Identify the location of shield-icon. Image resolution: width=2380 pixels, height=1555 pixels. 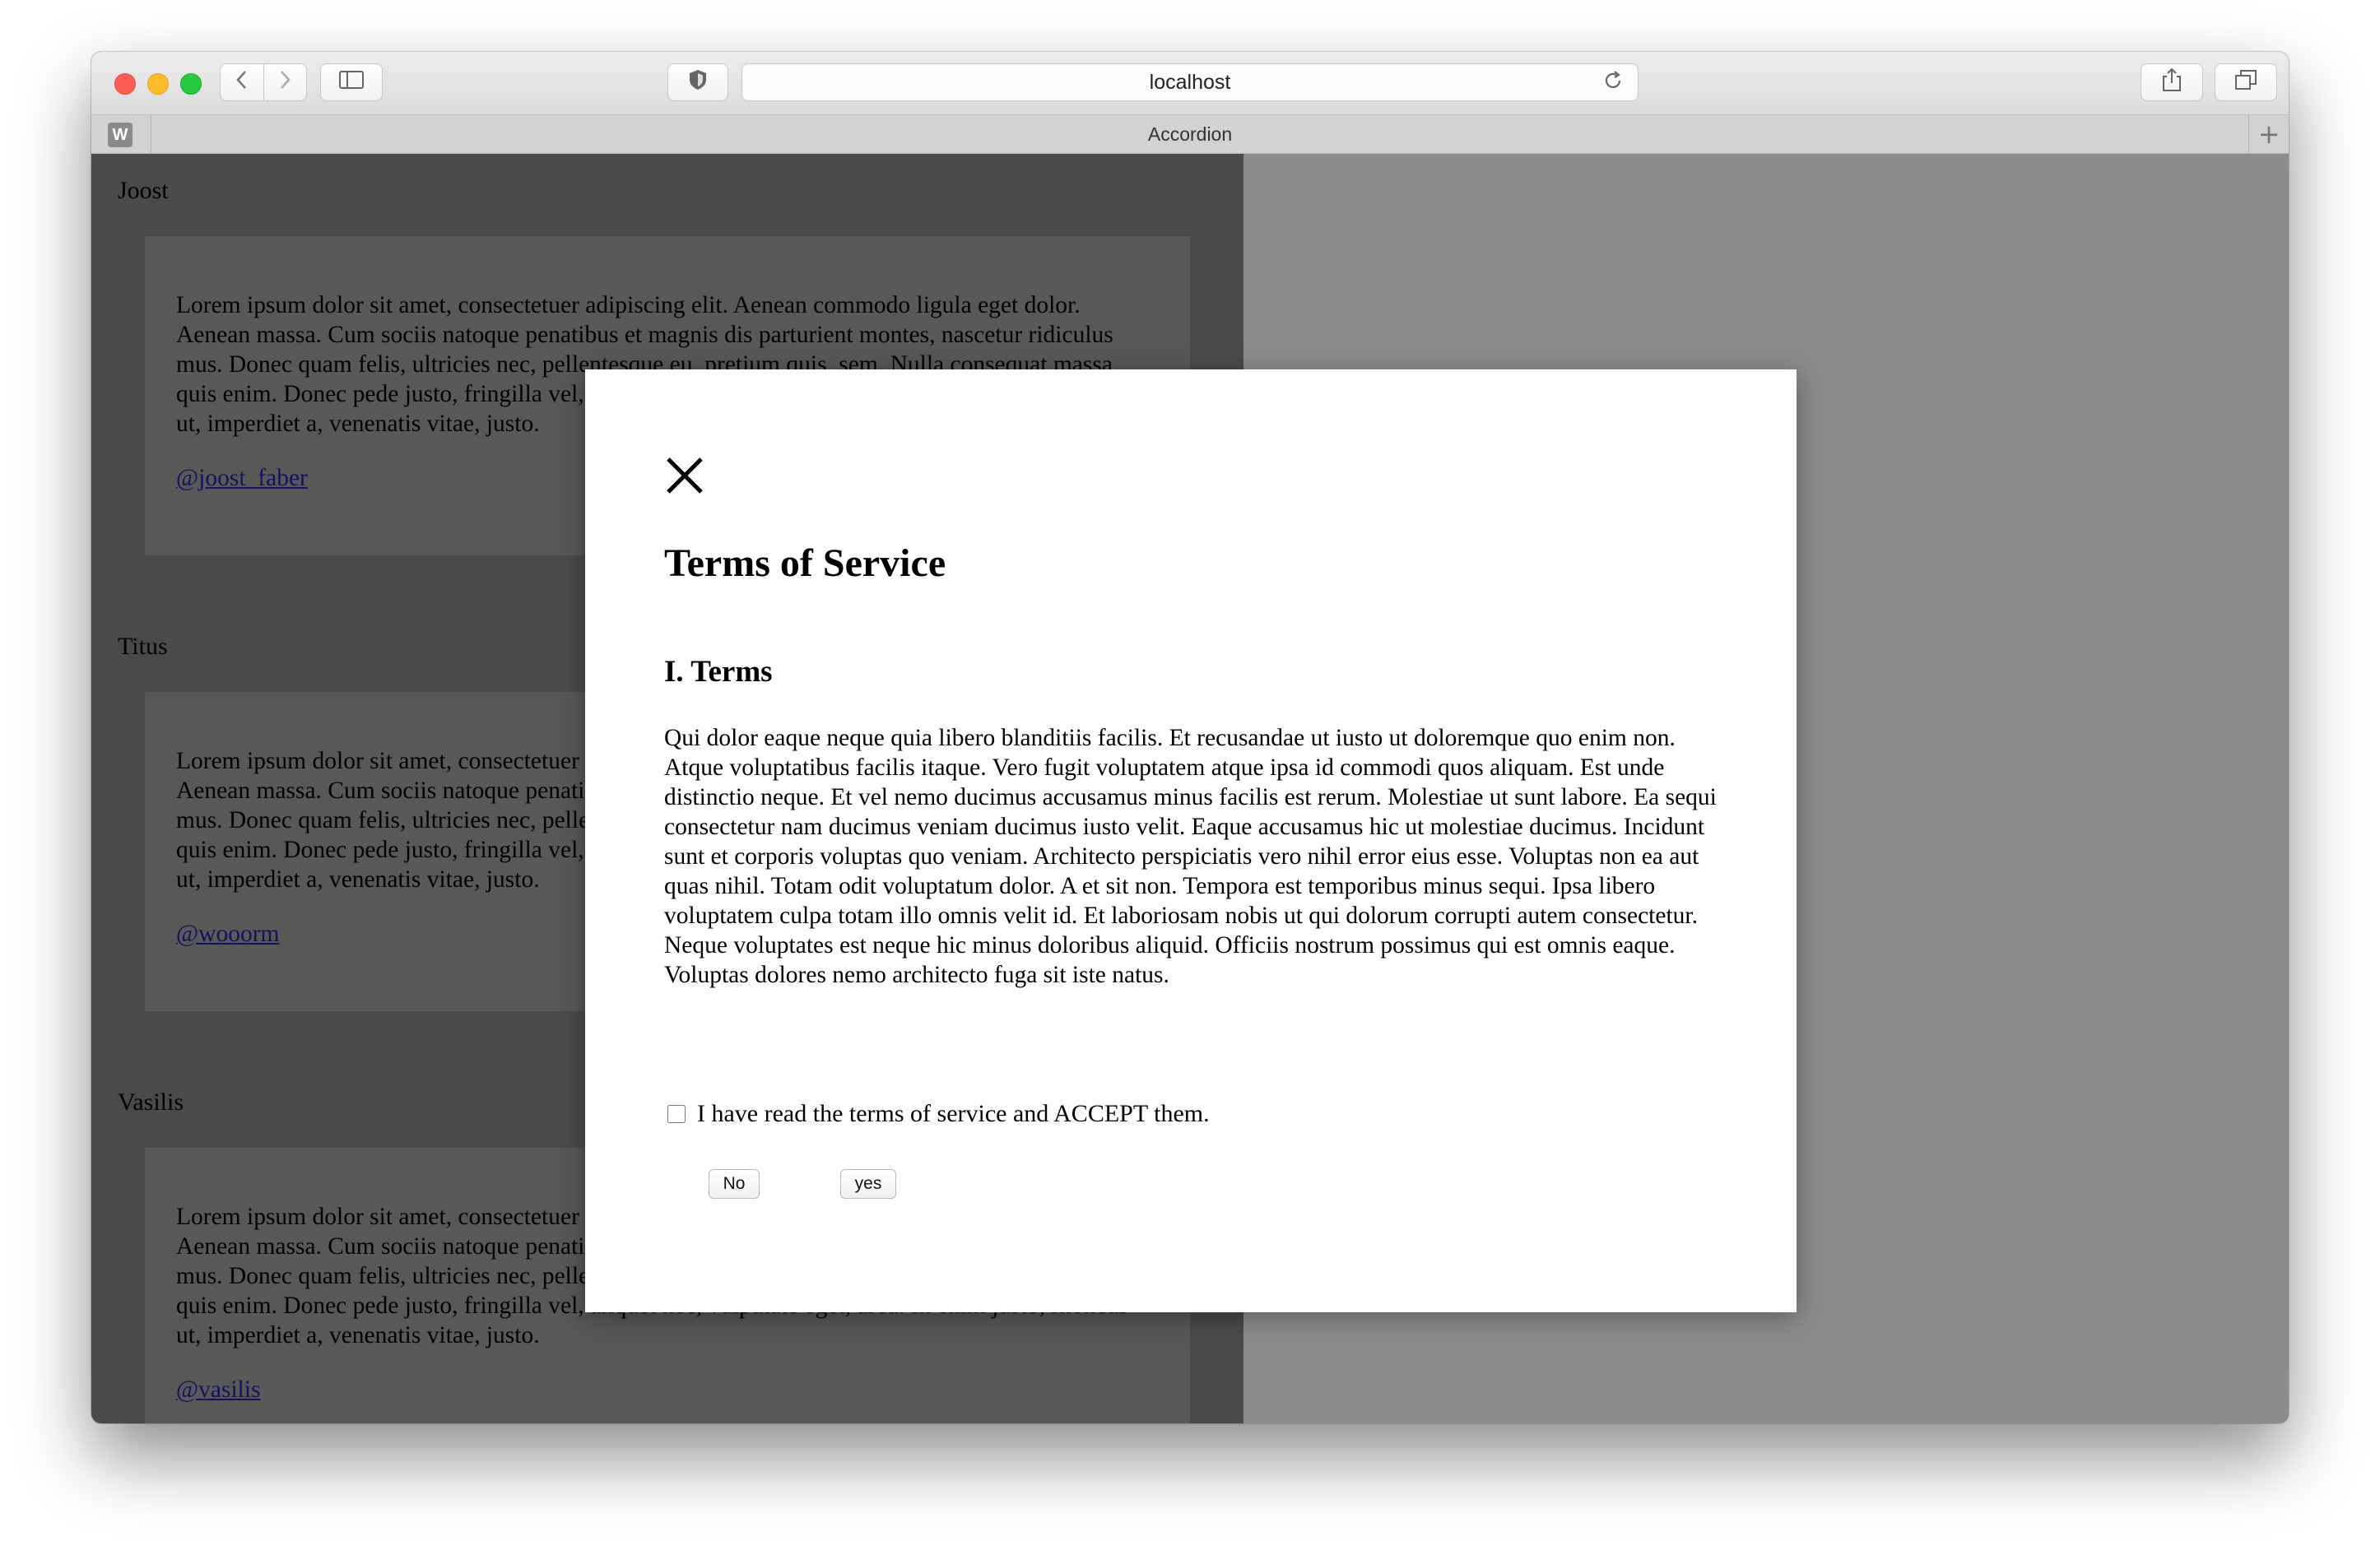
(698, 82).